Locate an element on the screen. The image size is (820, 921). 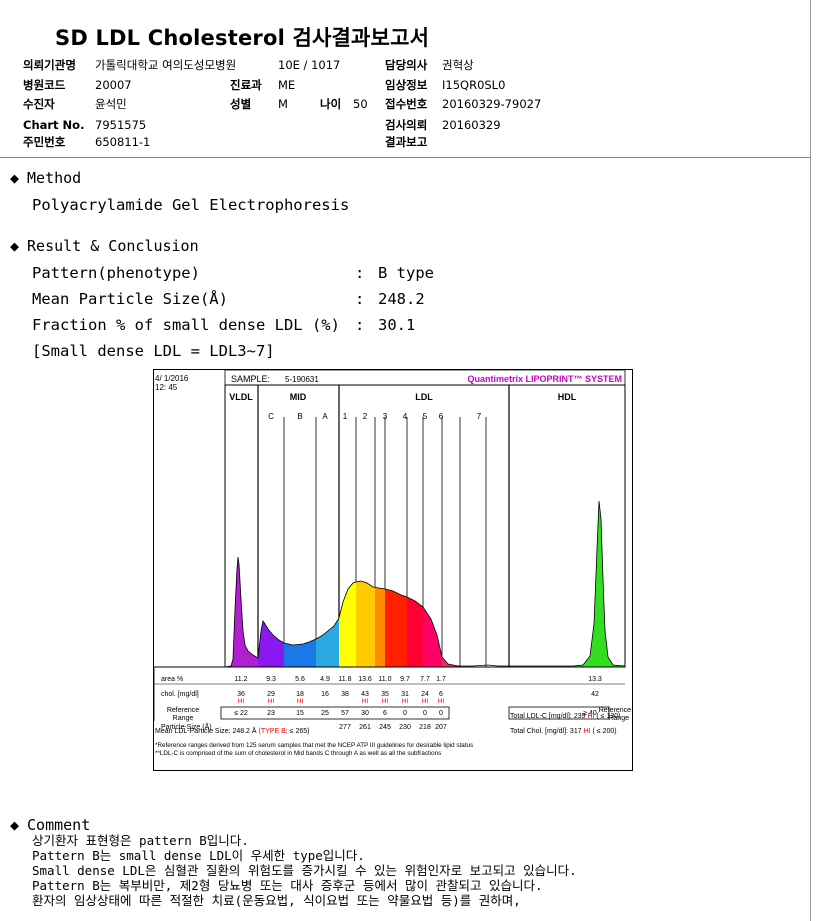
area-value: 11.2 is located at coordinates (240, 679).